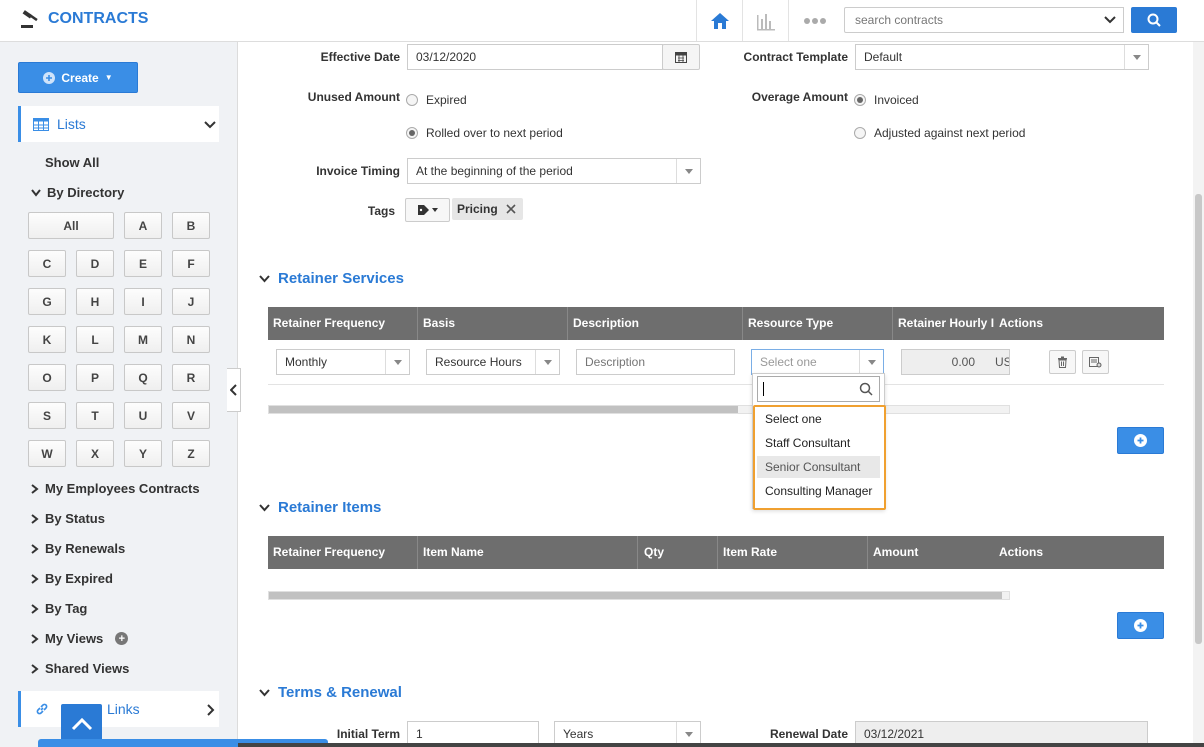 Image resolution: width=1204 pixels, height=747 pixels. Describe the element at coordinates (71, 225) in the screenshot. I see `directory-letter-all: All` at that location.